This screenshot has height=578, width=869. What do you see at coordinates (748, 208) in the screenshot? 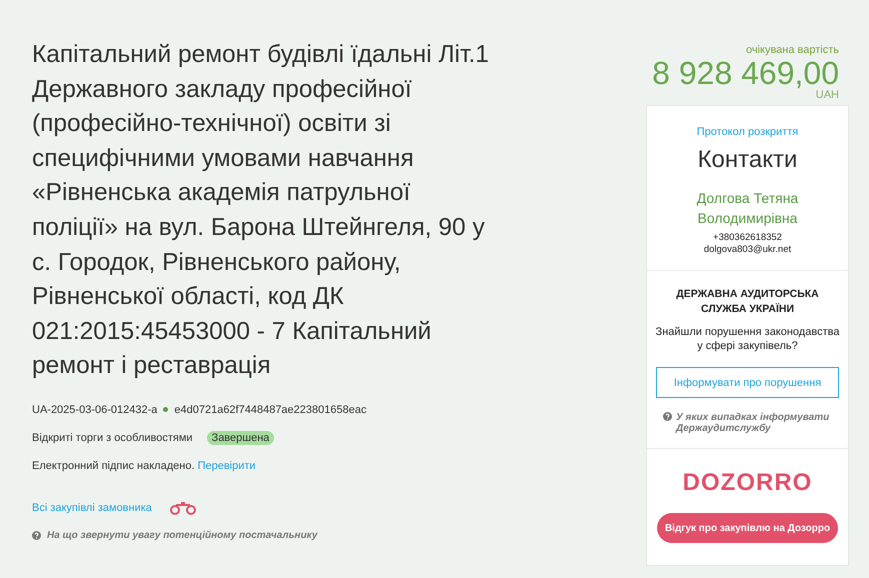
I see `contact-name: Долгова Тетяна Володимирівна` at bounding box center [748, 208].